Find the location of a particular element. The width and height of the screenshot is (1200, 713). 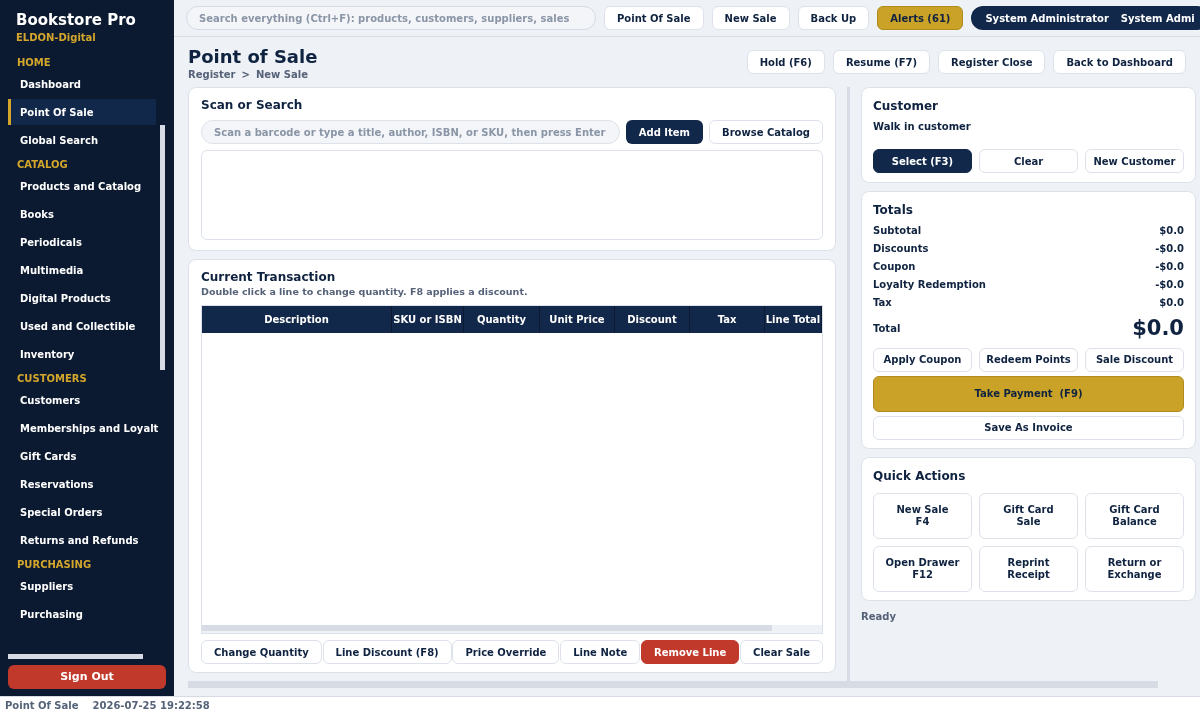

section-heading: CUSTOMERS is located at coordinates (52, 378).